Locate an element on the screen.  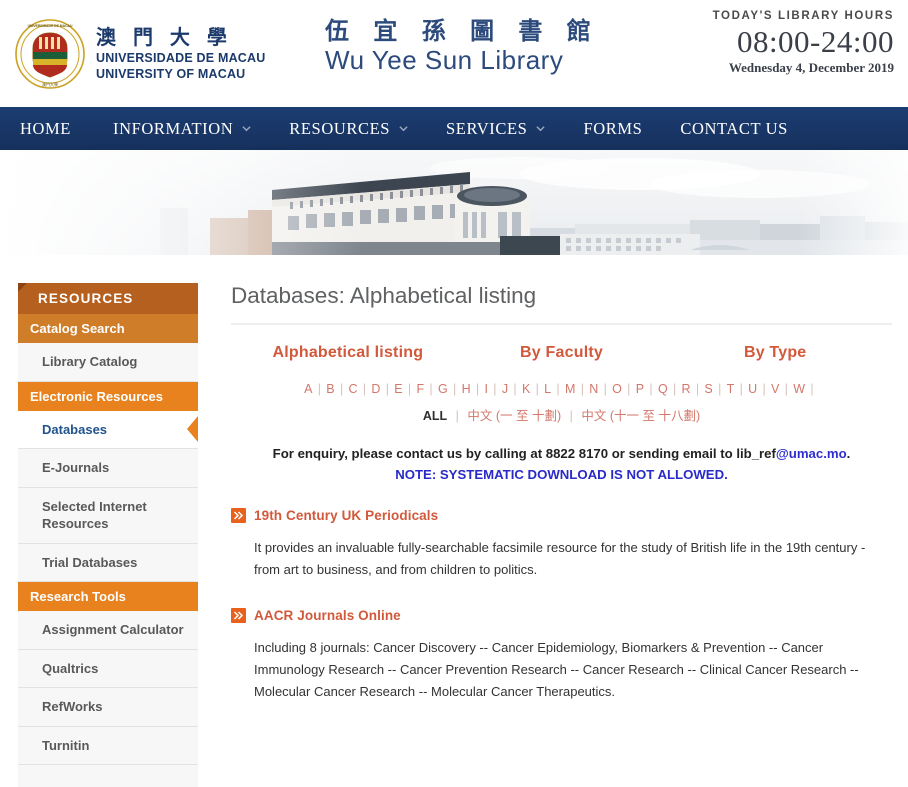
tab-by-faculty: By Faculty is located at coordinates (562, 353).